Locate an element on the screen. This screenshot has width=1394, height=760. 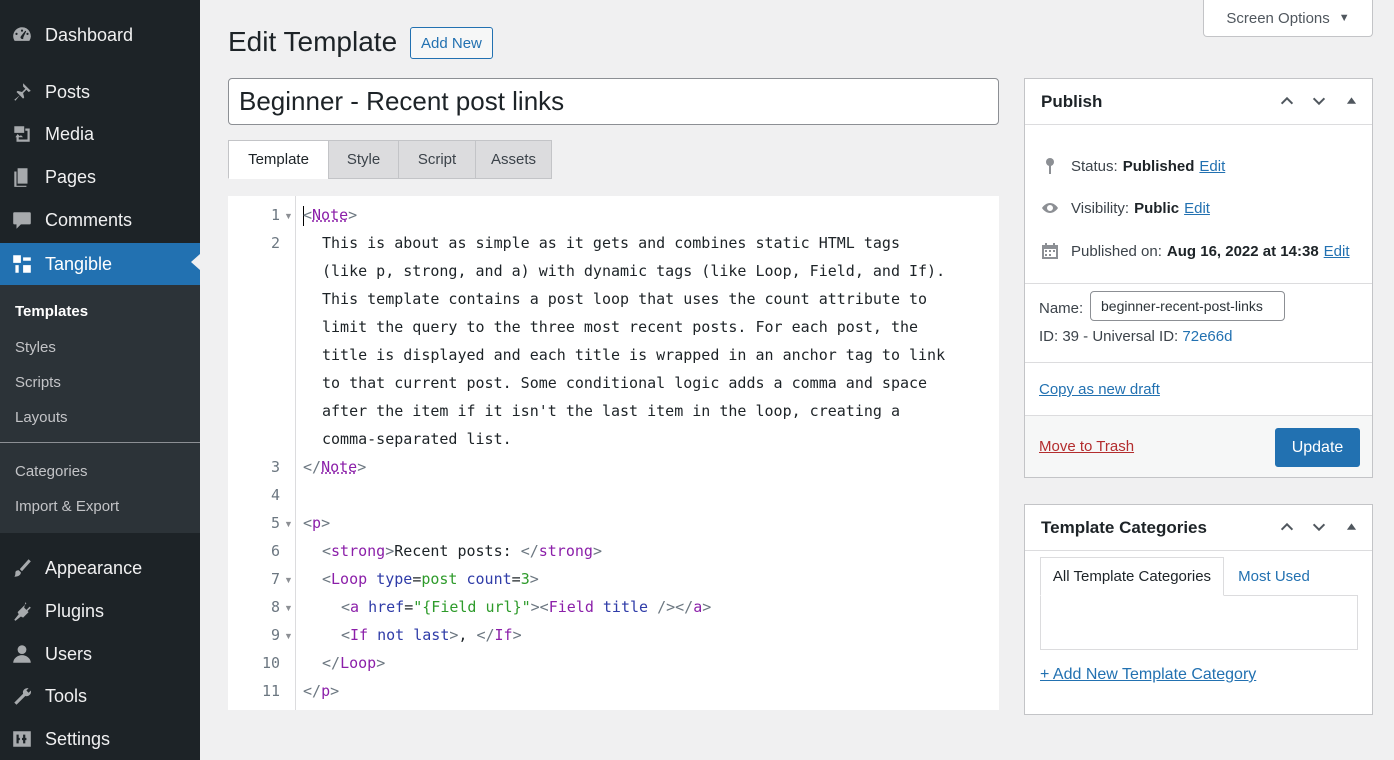
line-number: 4 is located at coordinates (275, 495).